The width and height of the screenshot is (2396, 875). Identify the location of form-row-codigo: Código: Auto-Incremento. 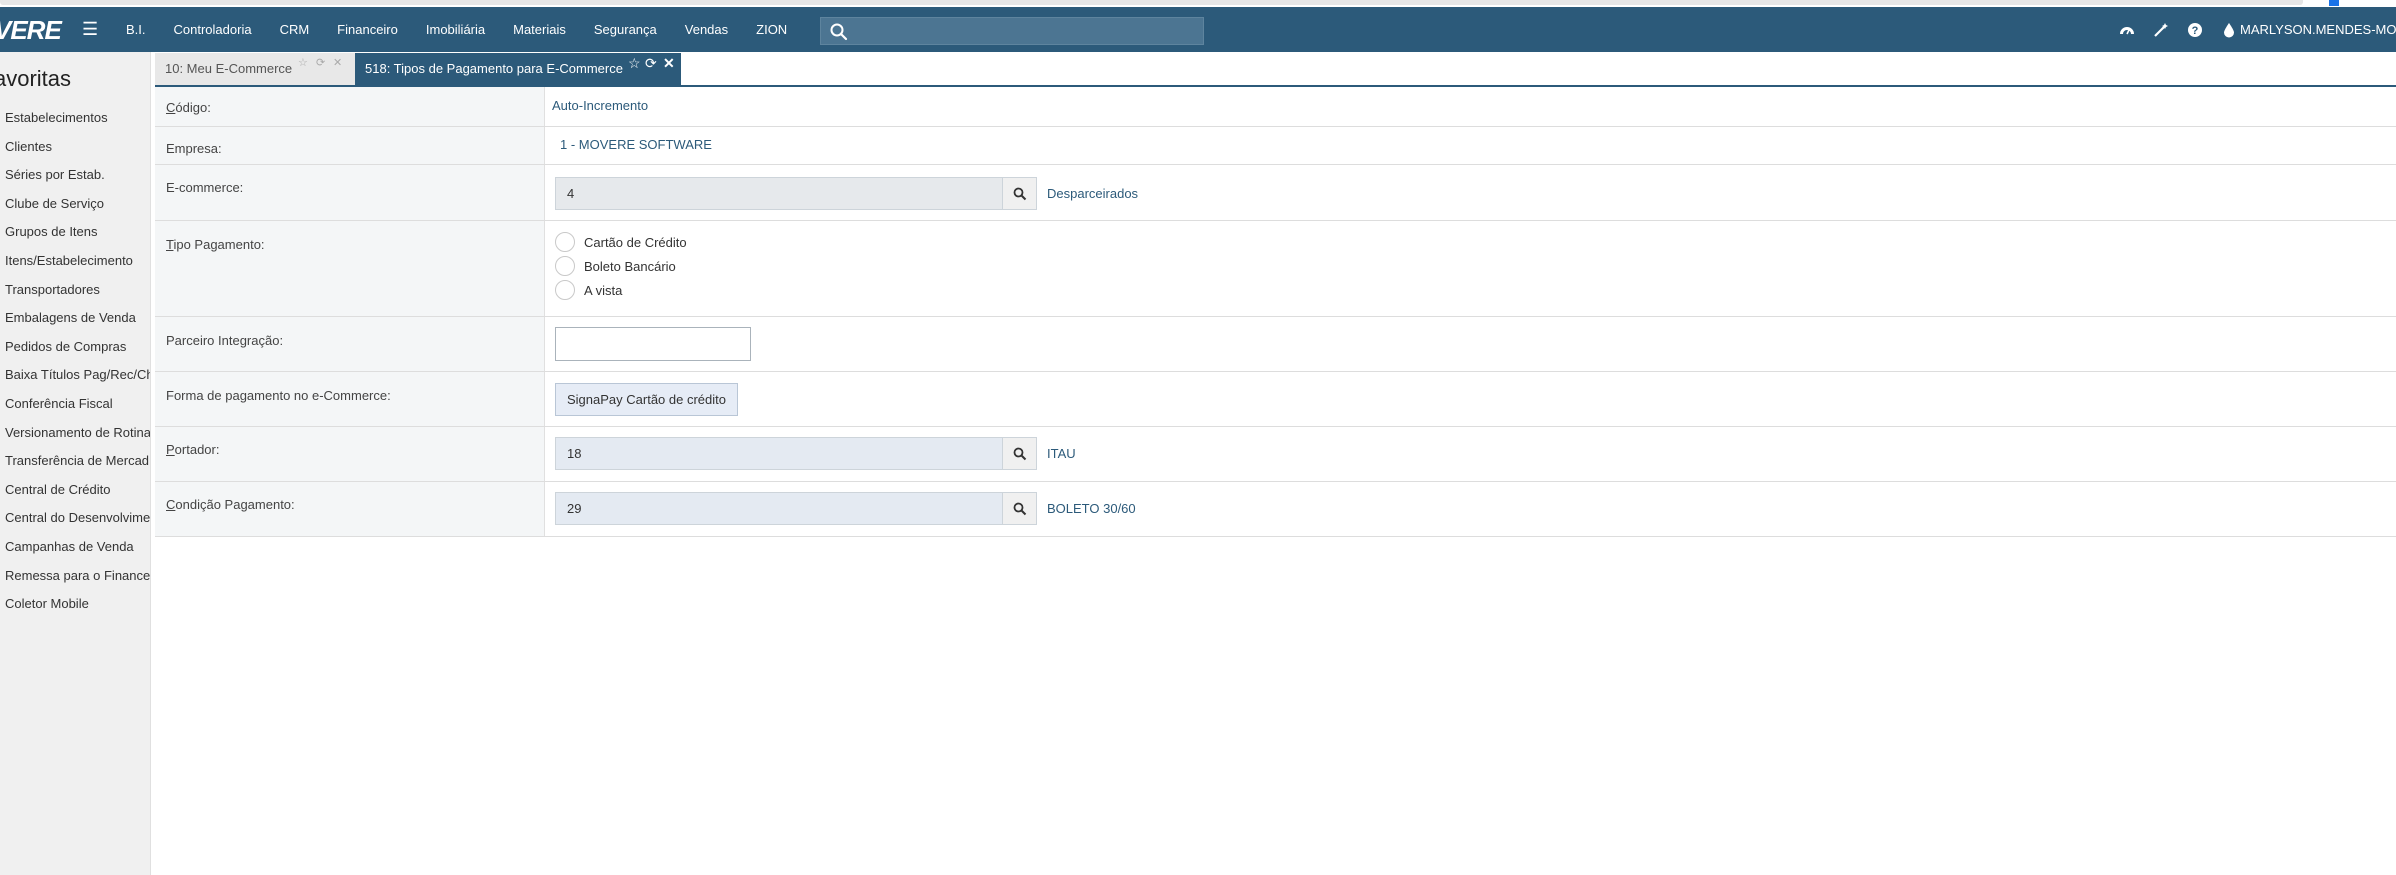
(1275, 107).